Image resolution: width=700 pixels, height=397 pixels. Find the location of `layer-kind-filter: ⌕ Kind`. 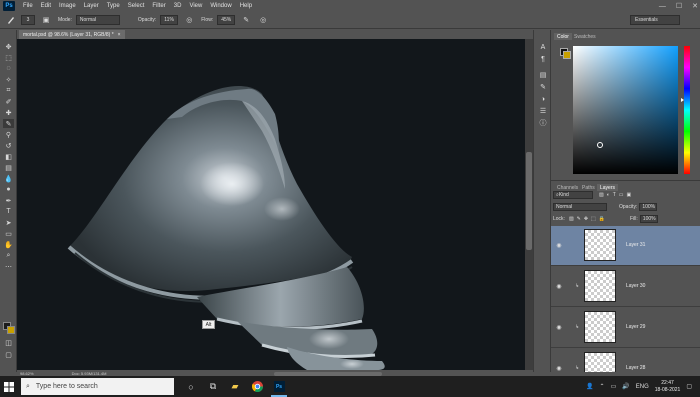

layer-kind-filter: ⌕ Kind is located at coordinates (573, 194).